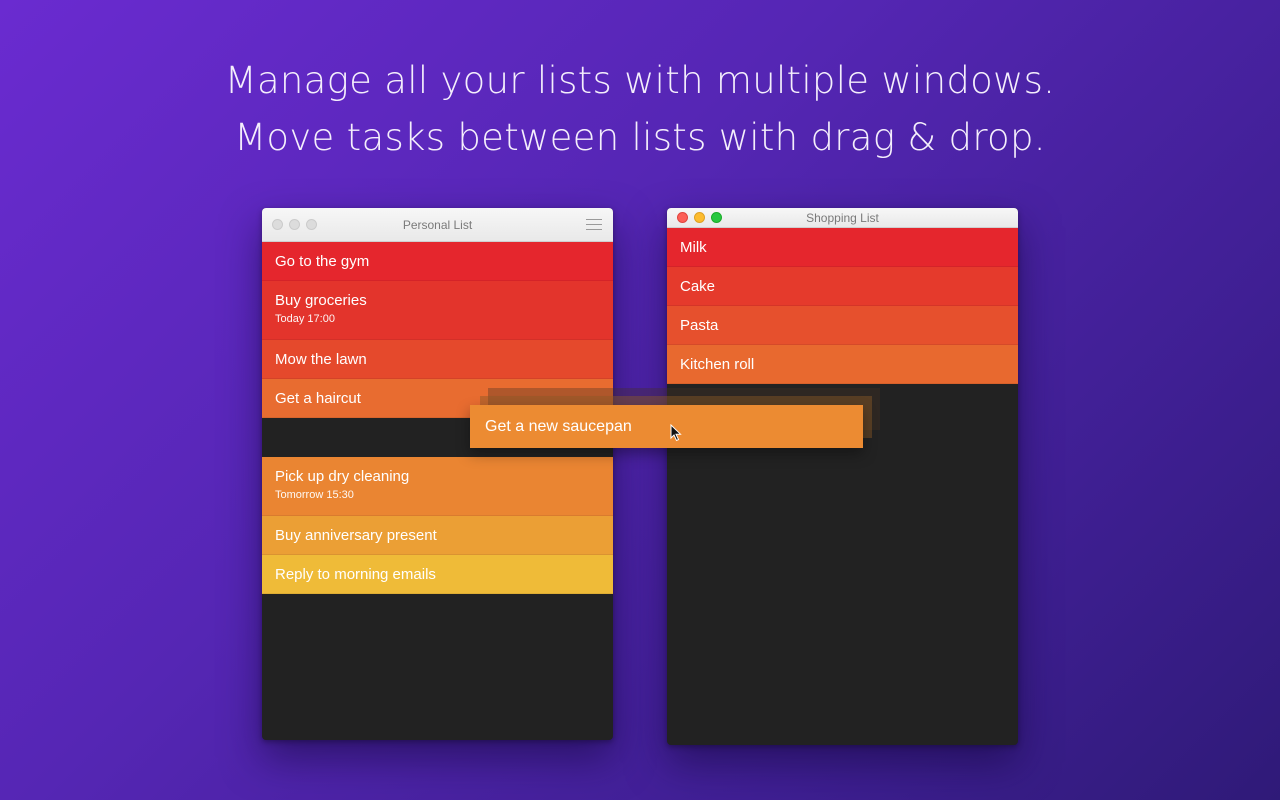  Describe the element at coordinates (842, 325) in the screenshot. I see `task-item: Pasta` at that location.